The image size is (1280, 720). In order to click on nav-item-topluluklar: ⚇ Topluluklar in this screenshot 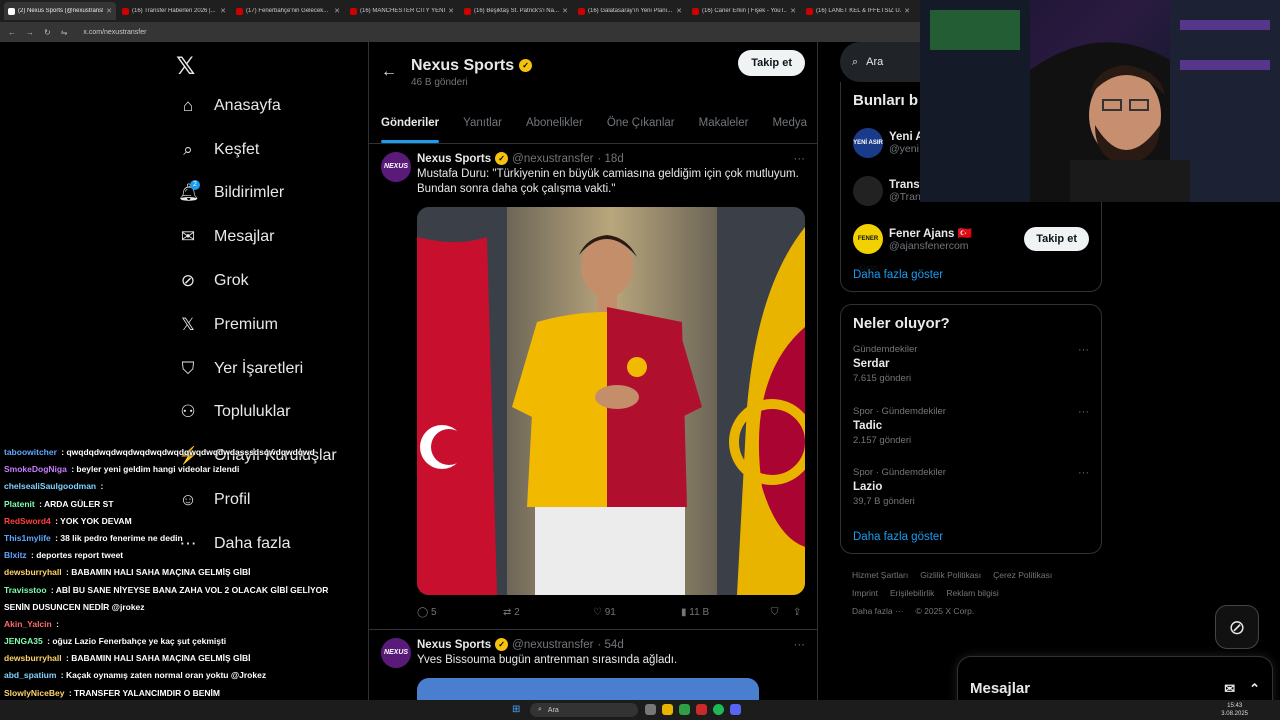, I will do `click(265, 413)`.